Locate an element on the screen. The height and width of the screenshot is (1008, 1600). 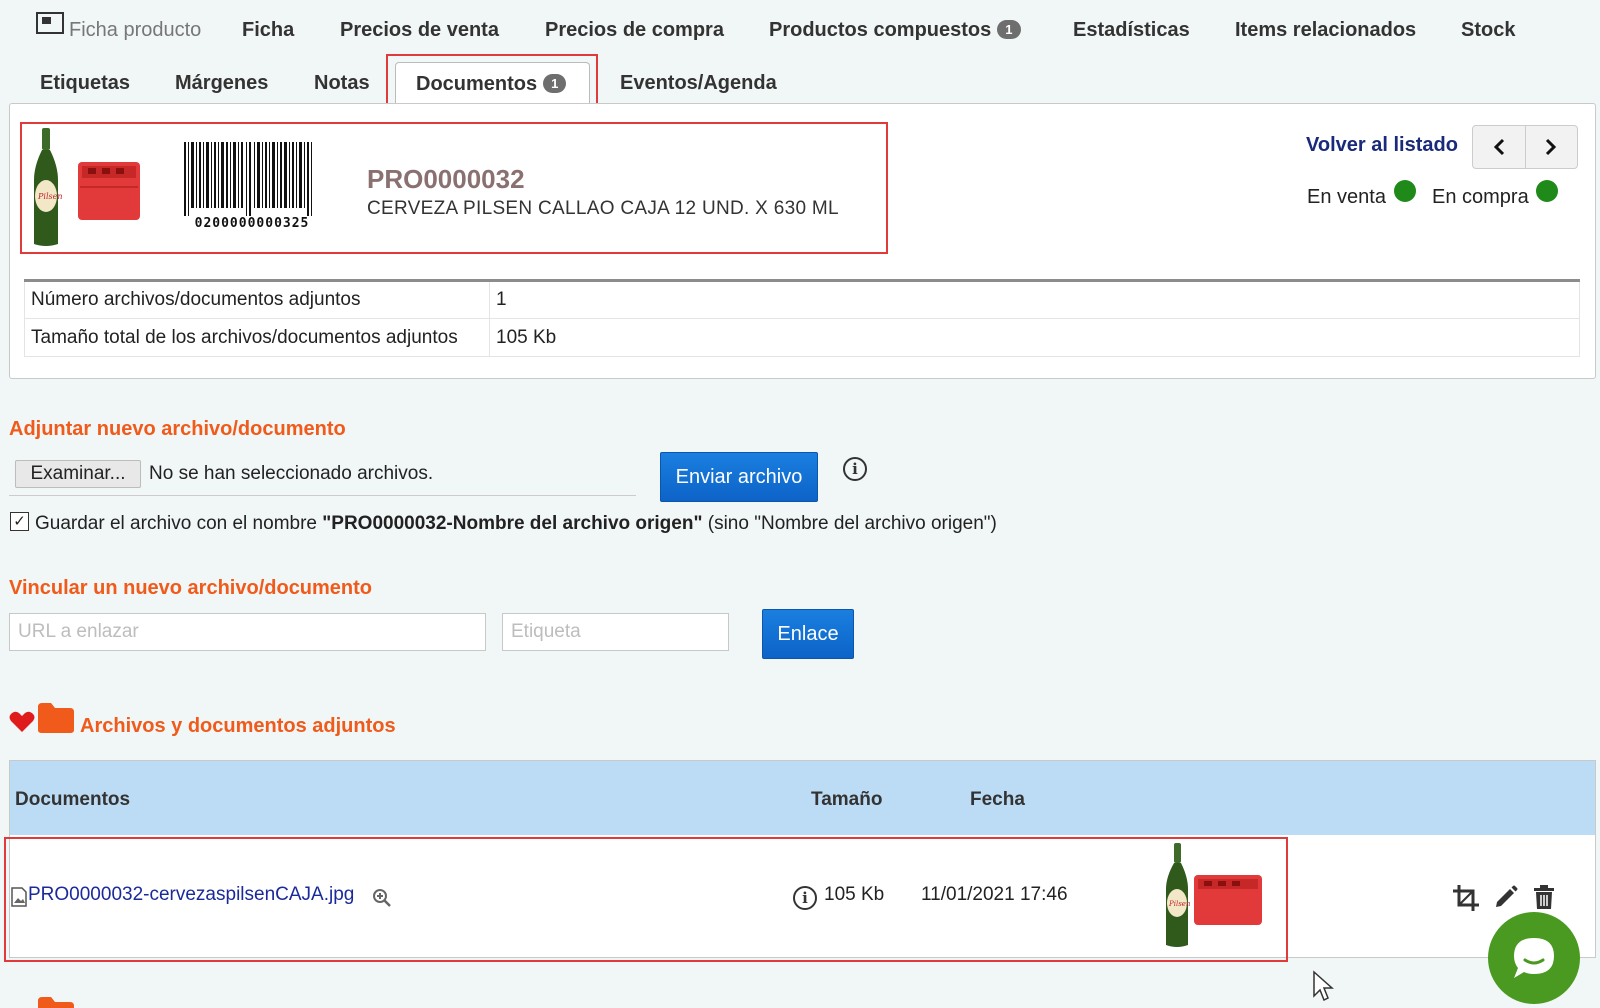
mouse-cursor-icon is located at coordinates (1323, 986).